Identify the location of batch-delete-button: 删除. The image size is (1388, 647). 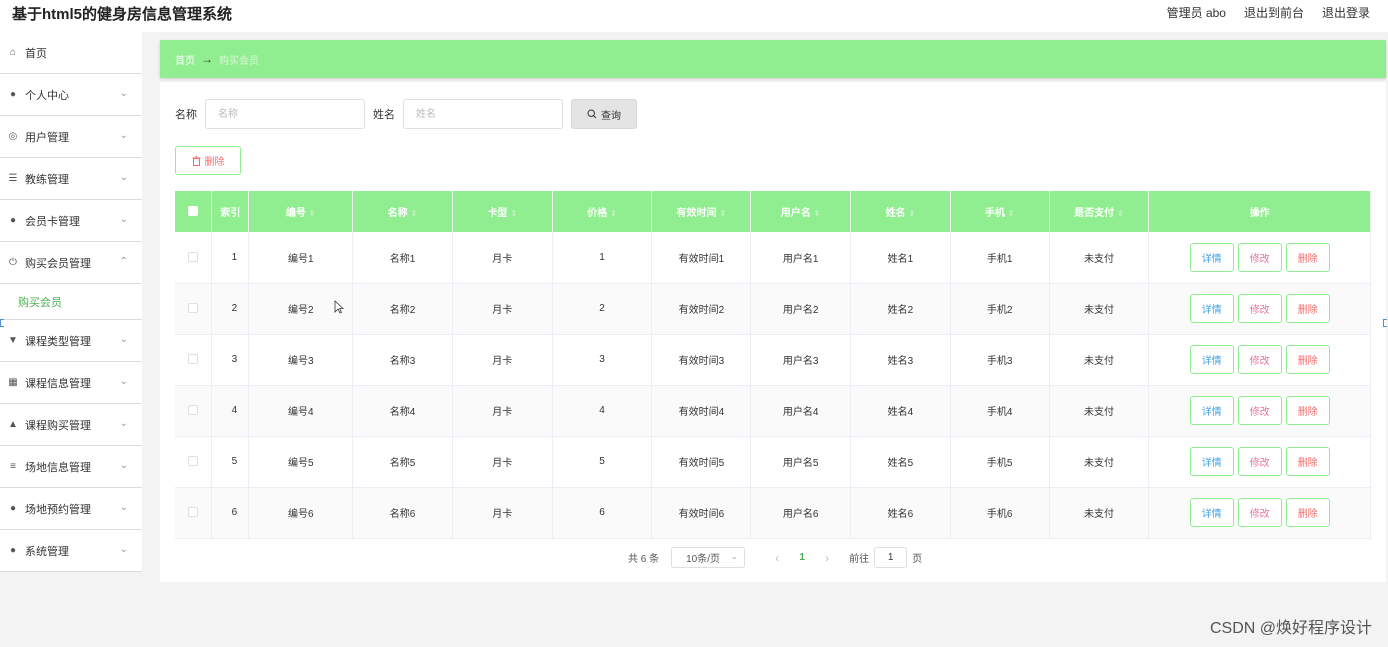
(208, 160).